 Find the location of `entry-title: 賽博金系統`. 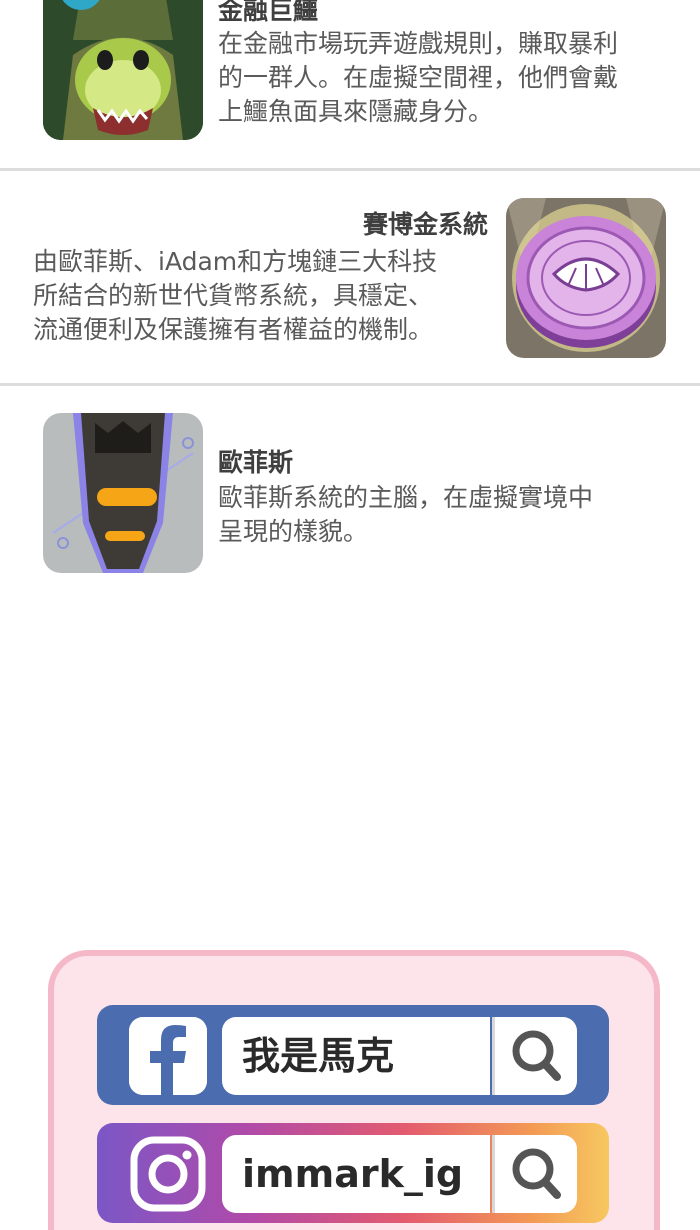

entry-title: 賽博金系統 is located at coordinates (425, 224).